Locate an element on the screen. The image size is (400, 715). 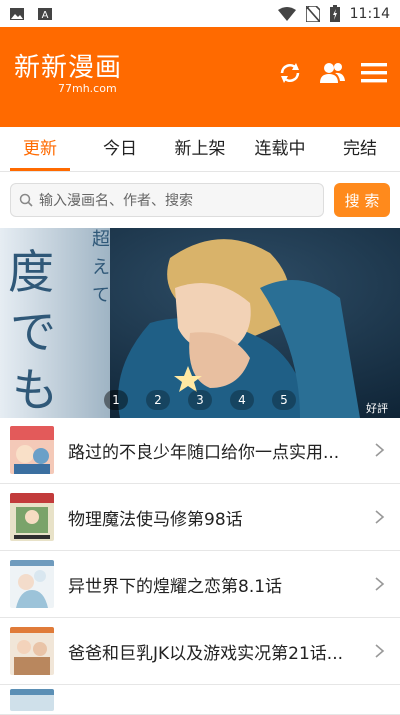
svg-text: て is located at coordinates (101, 295).